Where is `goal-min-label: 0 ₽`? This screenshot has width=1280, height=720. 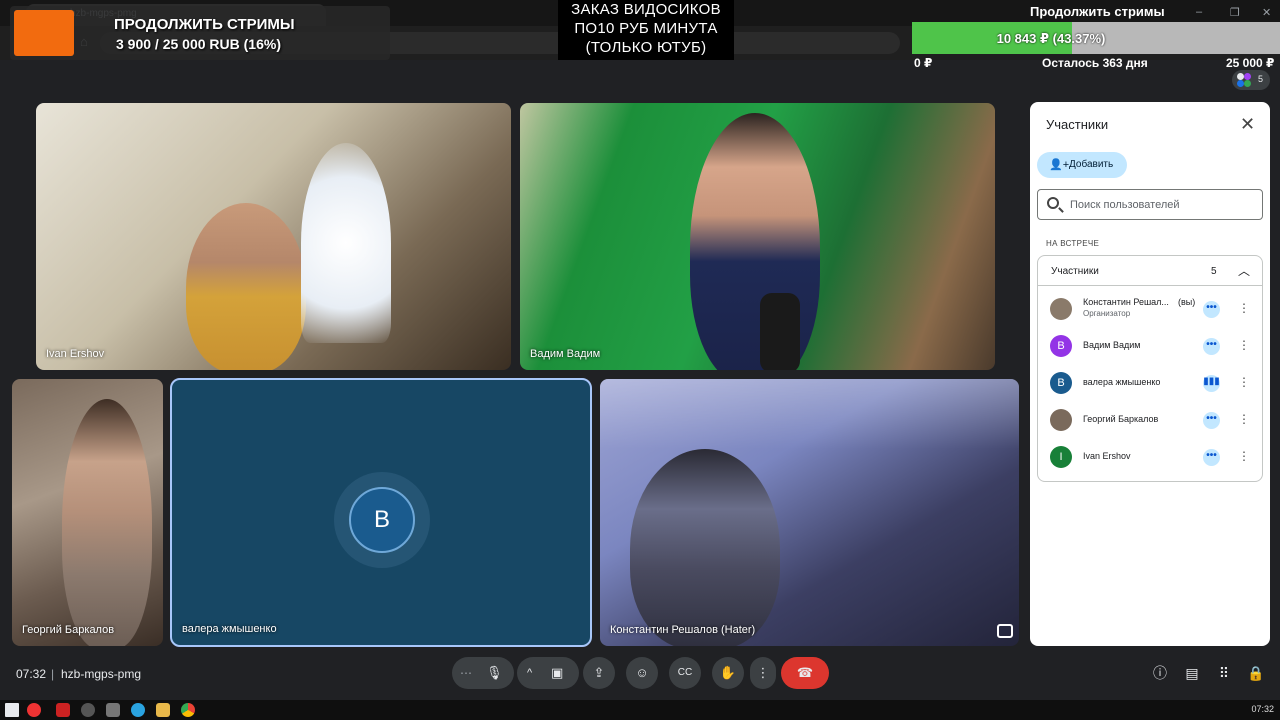 goal-min-label: 0 ₽ is located at coordinates (923, 63).